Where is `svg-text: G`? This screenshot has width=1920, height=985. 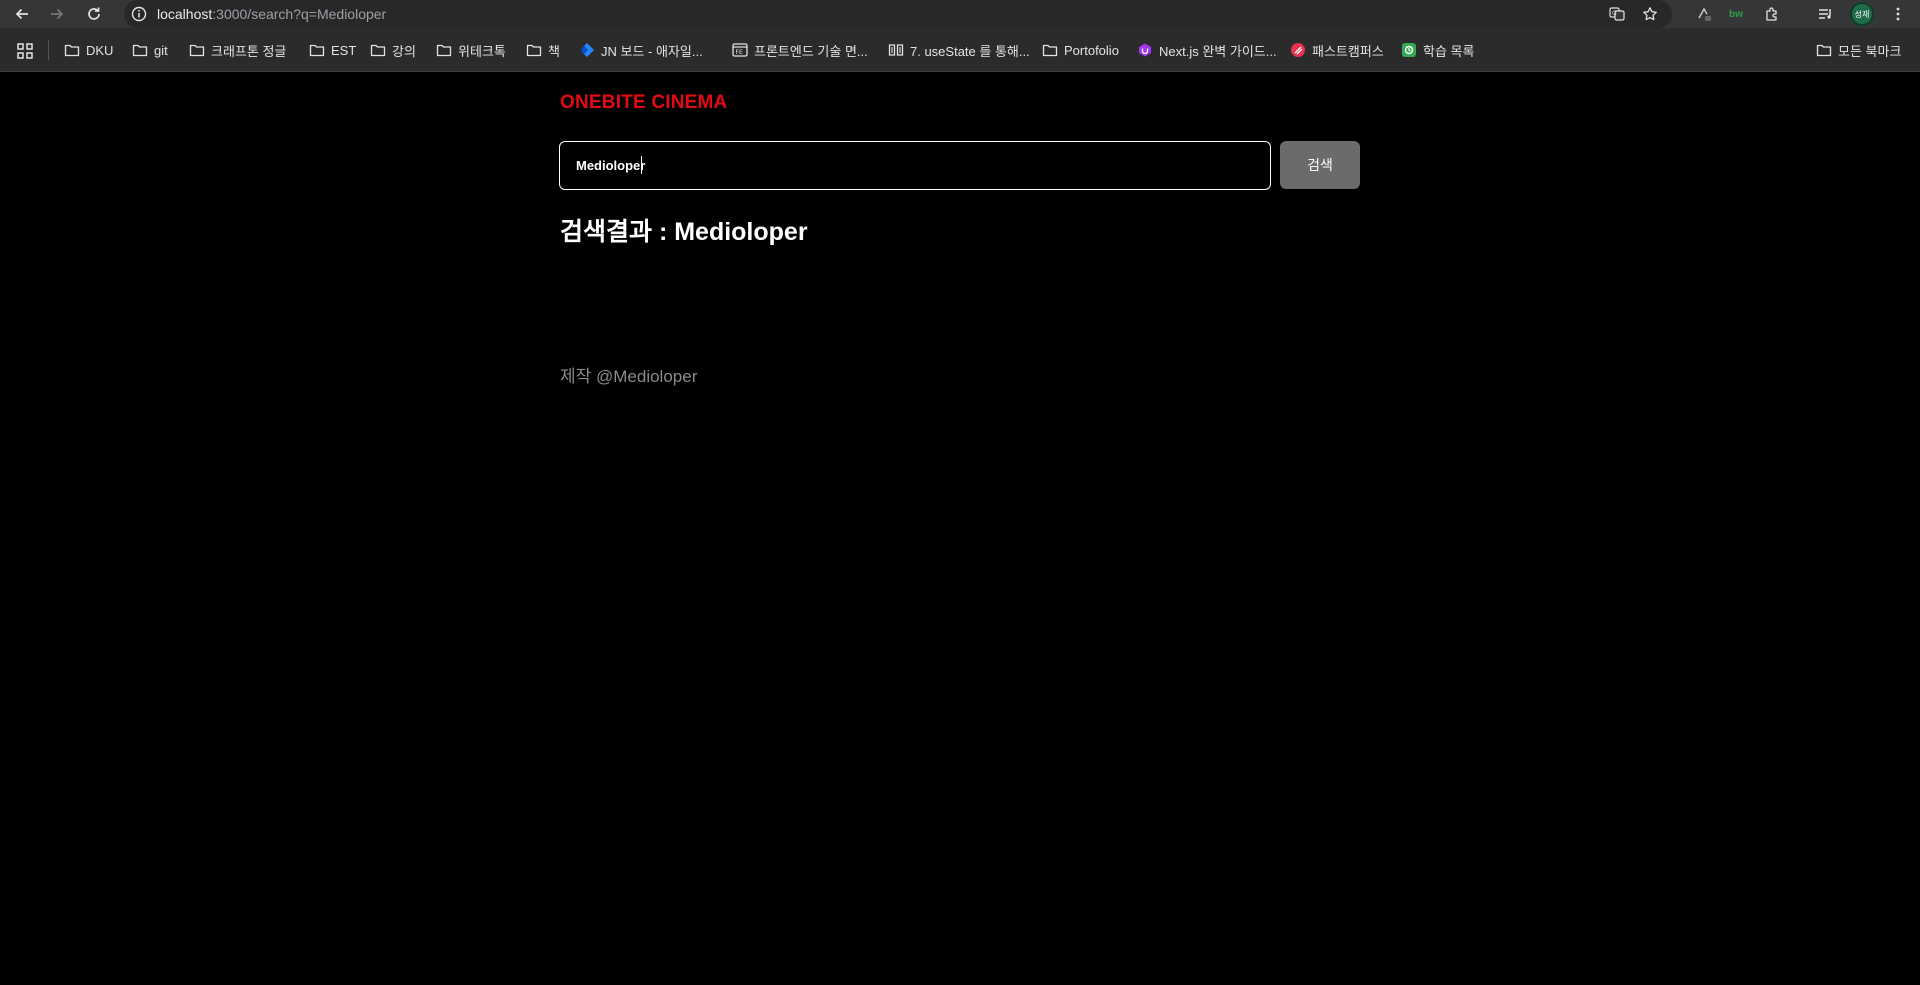
svg-text: G is located at coordinates (1614, 13).